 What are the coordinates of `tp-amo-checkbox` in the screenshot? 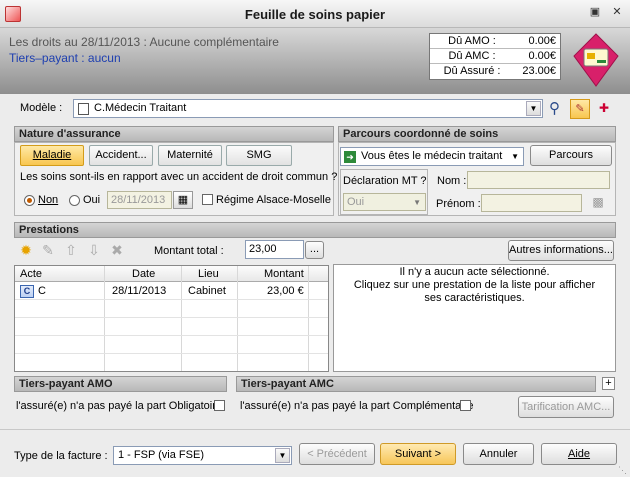 It's located at (219, 405).